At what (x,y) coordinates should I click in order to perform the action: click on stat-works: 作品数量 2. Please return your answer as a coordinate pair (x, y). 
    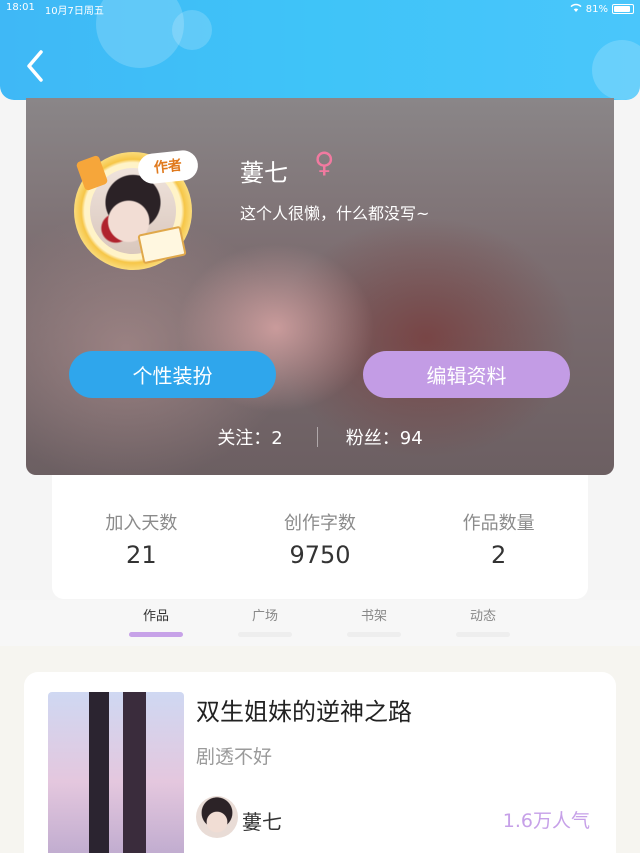
    Looking at the image, I should click on (499, 554).